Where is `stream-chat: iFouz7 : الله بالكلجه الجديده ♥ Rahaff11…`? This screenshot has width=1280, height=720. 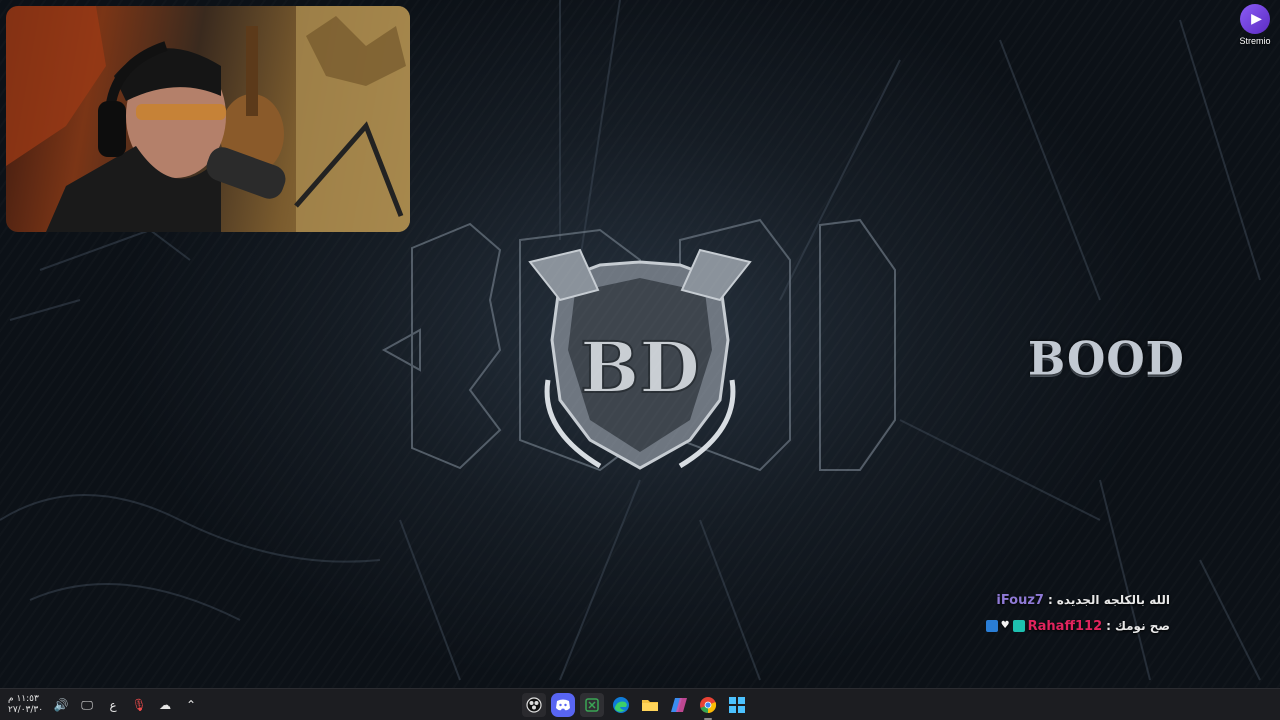
stream-chat: iFouz7 : الله بالكلجه الجديده ♥ Rahaff11… is located at coordinates (1065, 616).